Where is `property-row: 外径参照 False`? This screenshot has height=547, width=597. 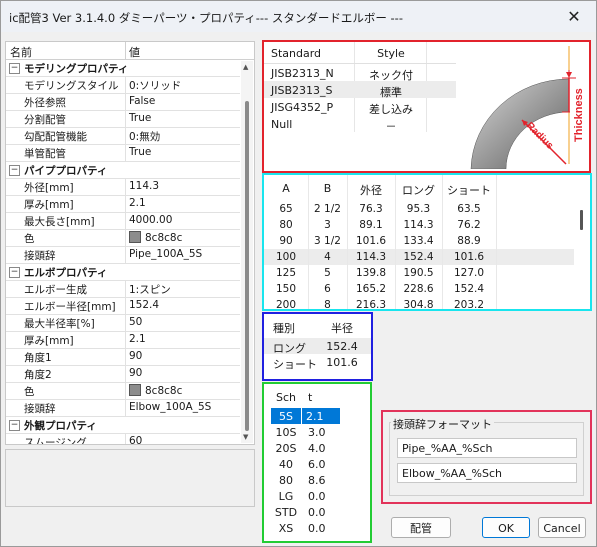
property-row: 外径参照 False is located at coordinates (123, 102).